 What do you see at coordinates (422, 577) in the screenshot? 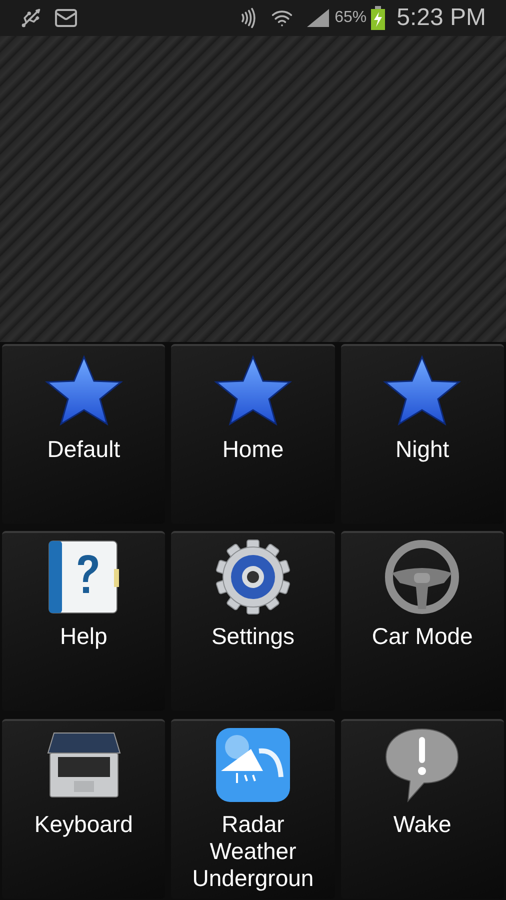
I see `steering-wheel-icon` at bounding box center [422, 577].